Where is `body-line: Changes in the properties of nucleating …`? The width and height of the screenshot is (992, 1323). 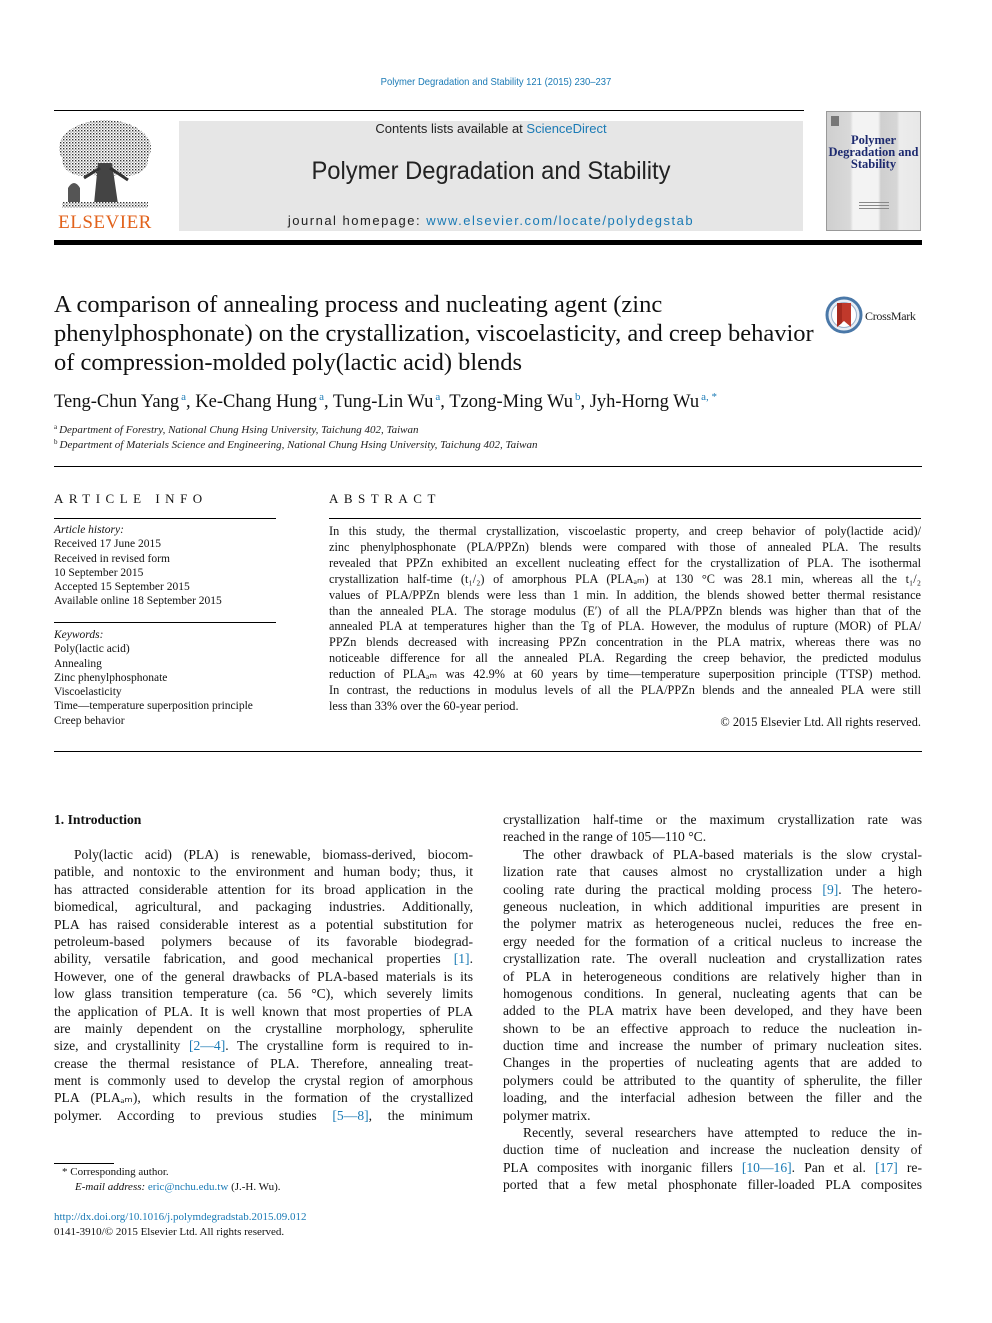
body-line: Changes in the properties of nucleating … is located at coordinates (712, 1063).